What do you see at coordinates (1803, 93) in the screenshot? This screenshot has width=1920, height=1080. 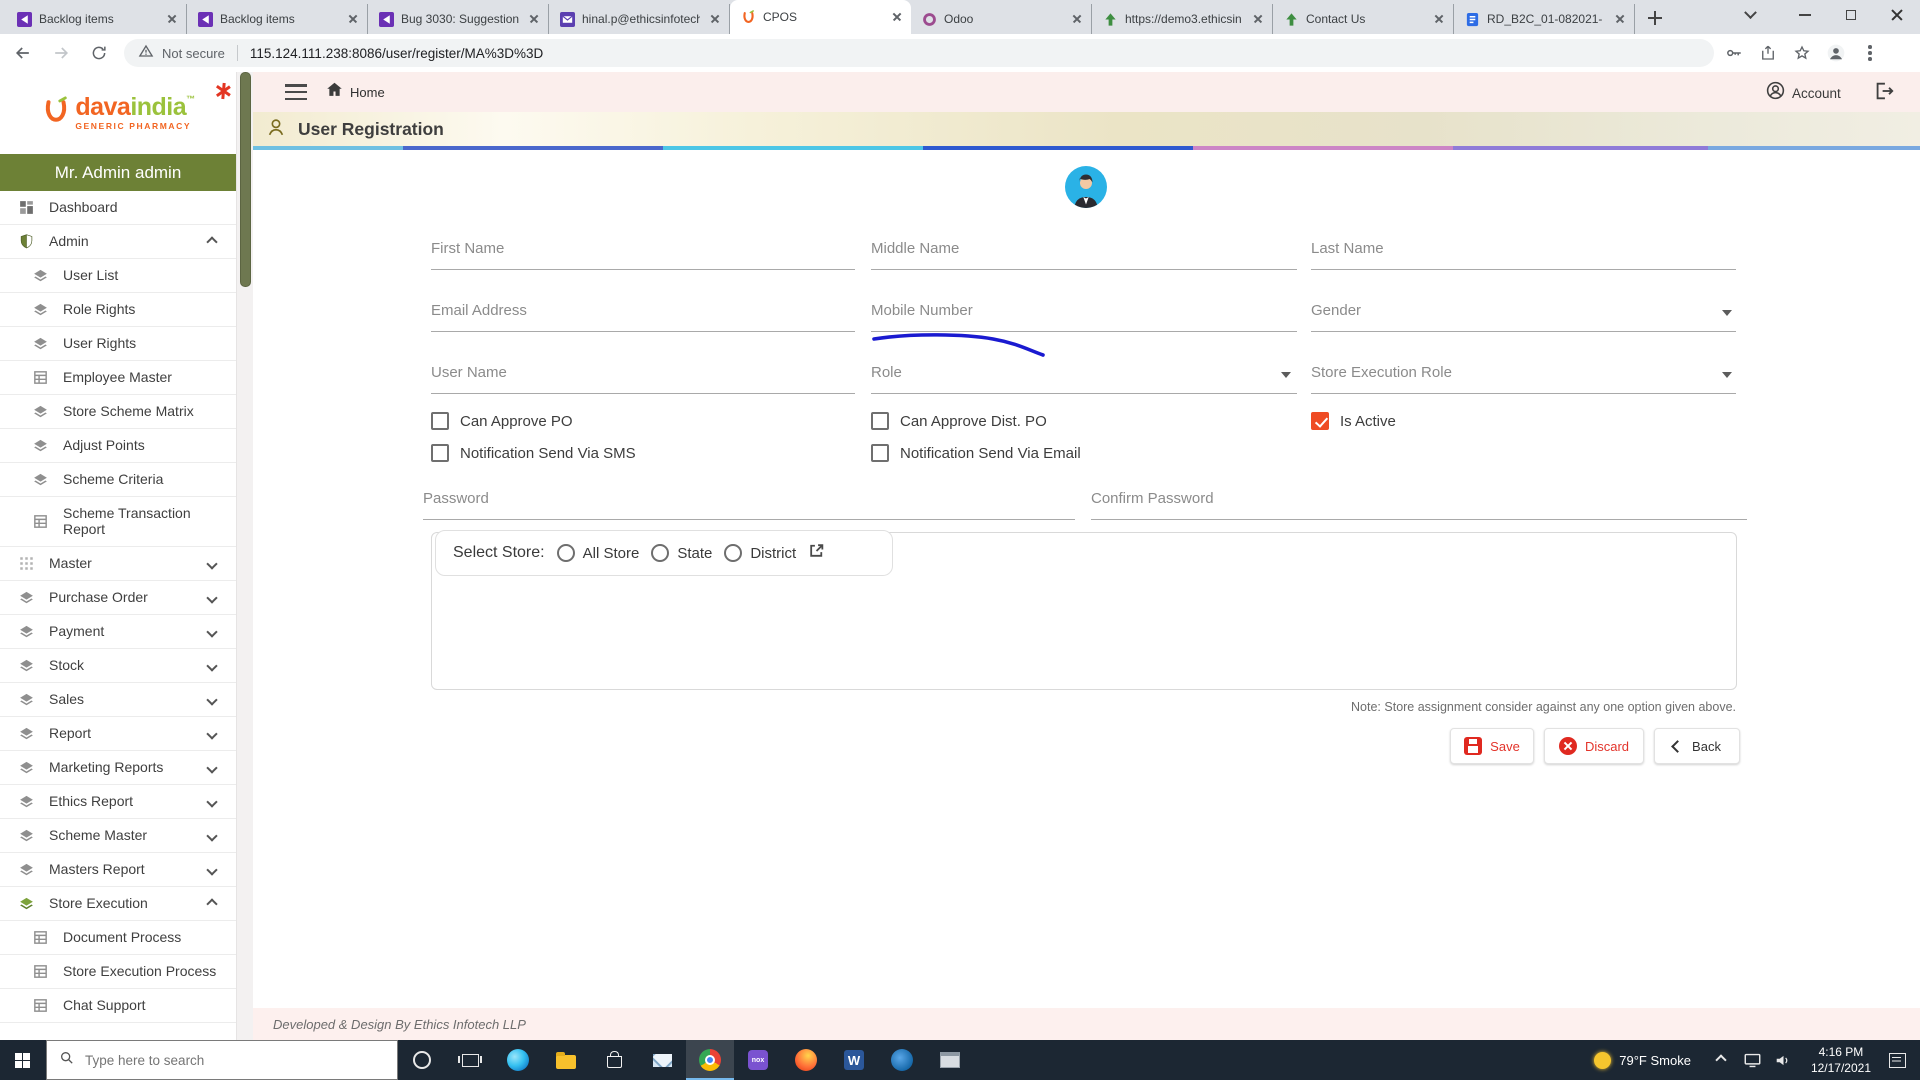 I see `account-button: Account` at bounding box center [1803, 93].